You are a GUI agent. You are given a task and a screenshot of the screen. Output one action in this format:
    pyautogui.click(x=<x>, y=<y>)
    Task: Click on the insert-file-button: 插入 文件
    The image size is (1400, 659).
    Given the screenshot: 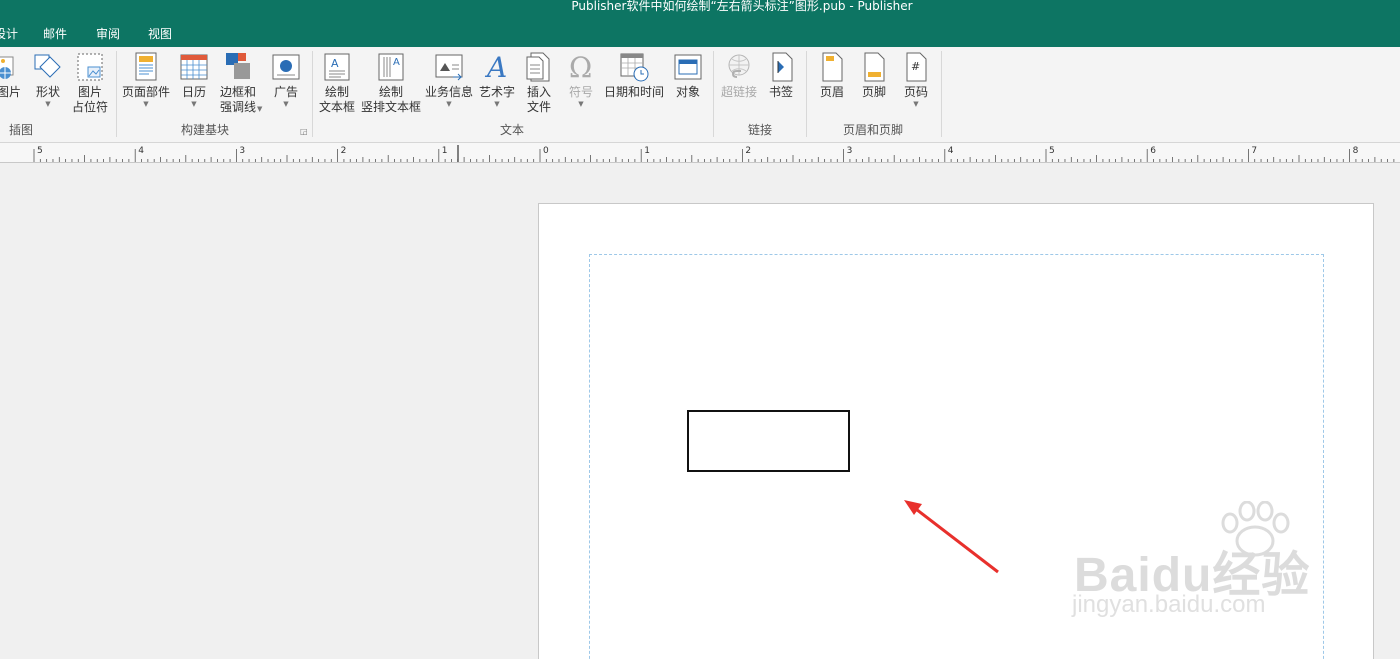 What is the action you would take?
    pyautogui.click(x=539, y=83)
    